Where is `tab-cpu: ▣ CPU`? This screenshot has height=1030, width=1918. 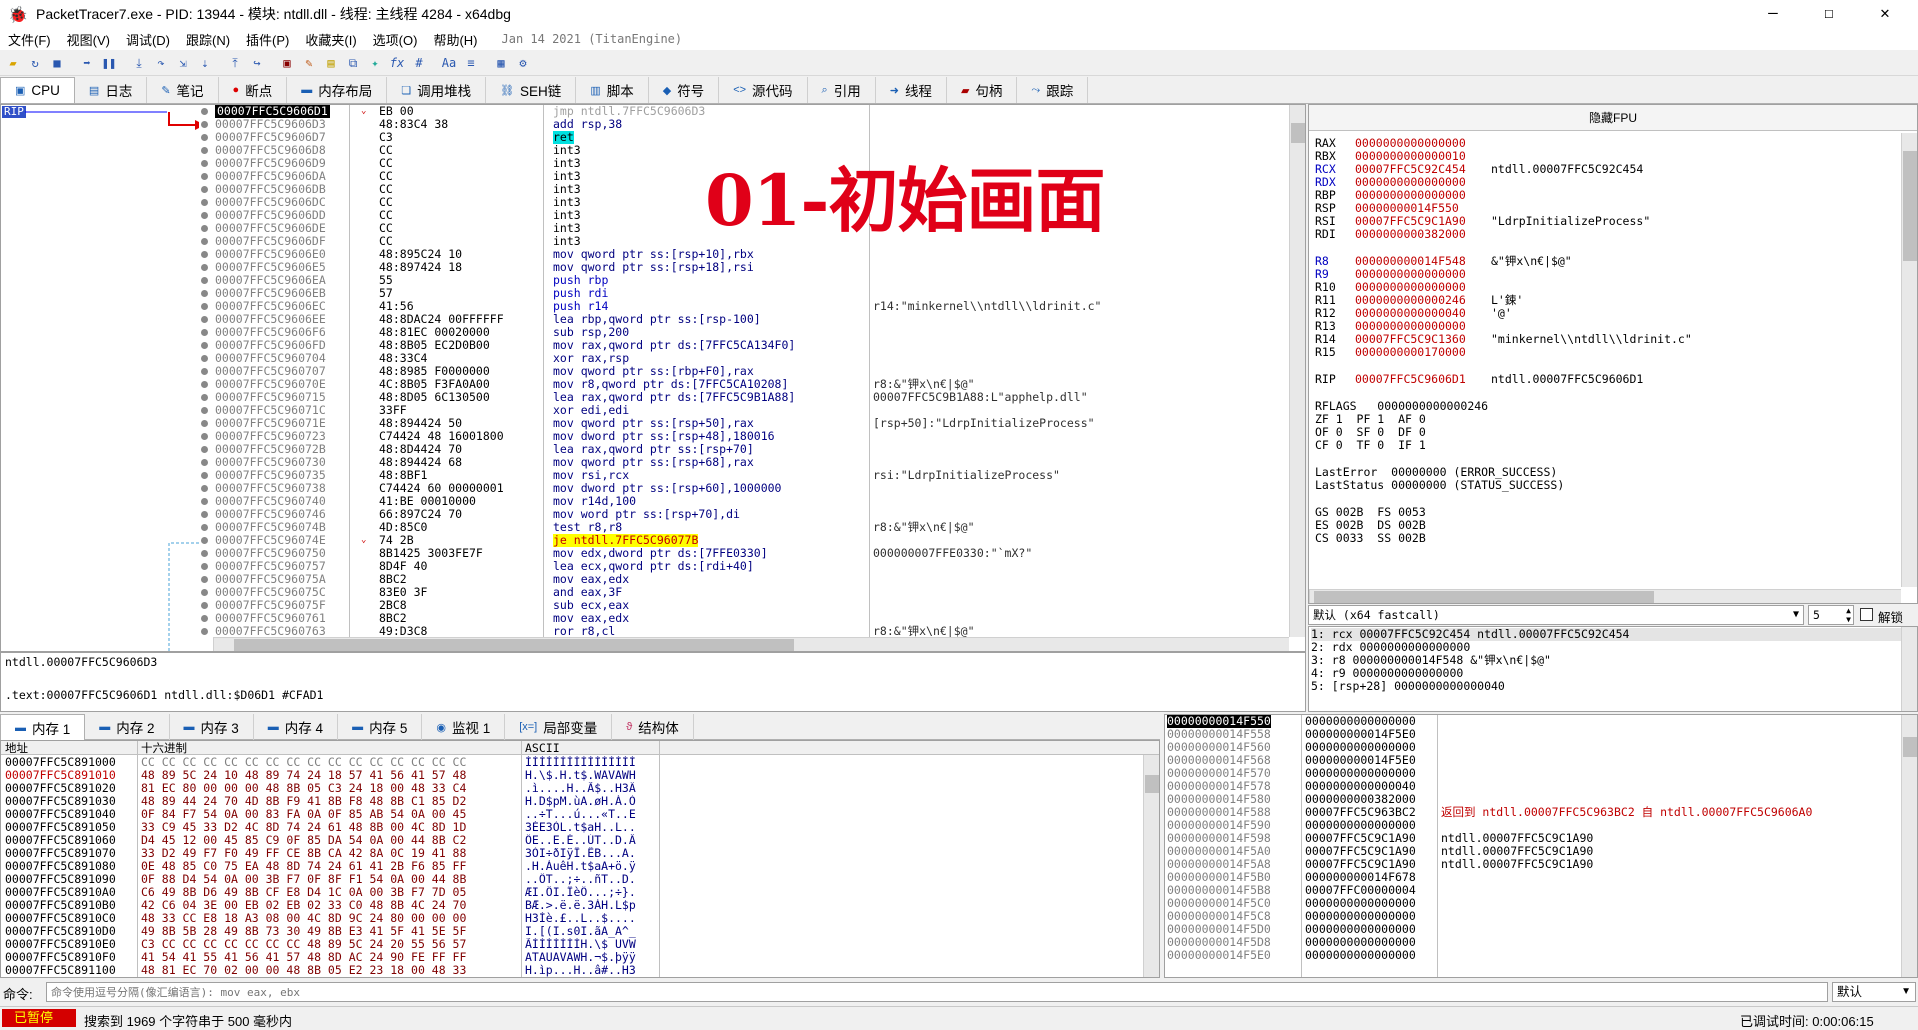
tab-cpu: ▣ CPU is located at coordinates (37, 90).